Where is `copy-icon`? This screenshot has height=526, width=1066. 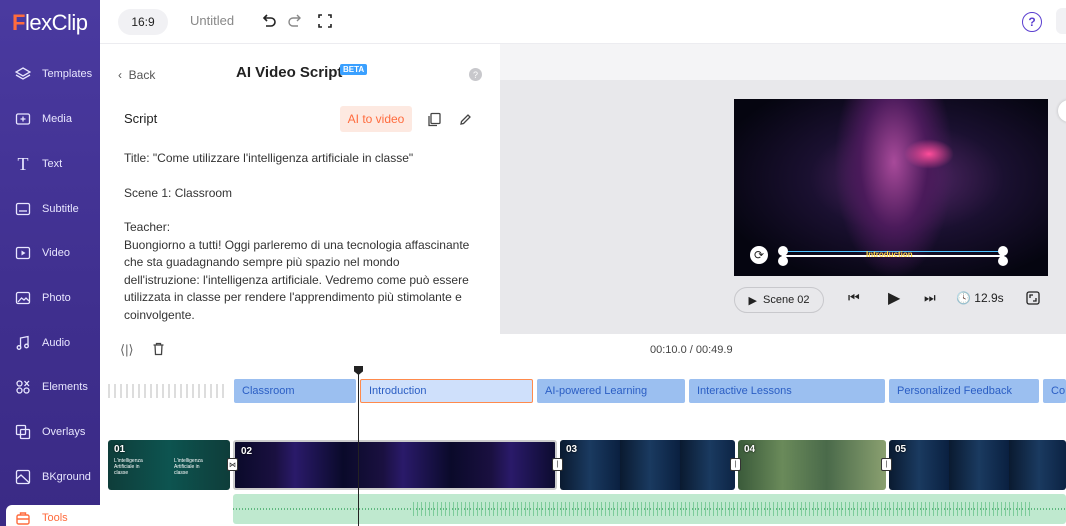
copy-icon is located at coordinates (434, 119).